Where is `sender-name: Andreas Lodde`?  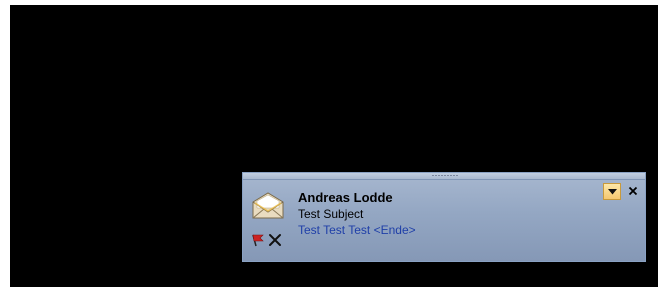
sender-name: Andreas Lodde is located at coordinates (345, 197).